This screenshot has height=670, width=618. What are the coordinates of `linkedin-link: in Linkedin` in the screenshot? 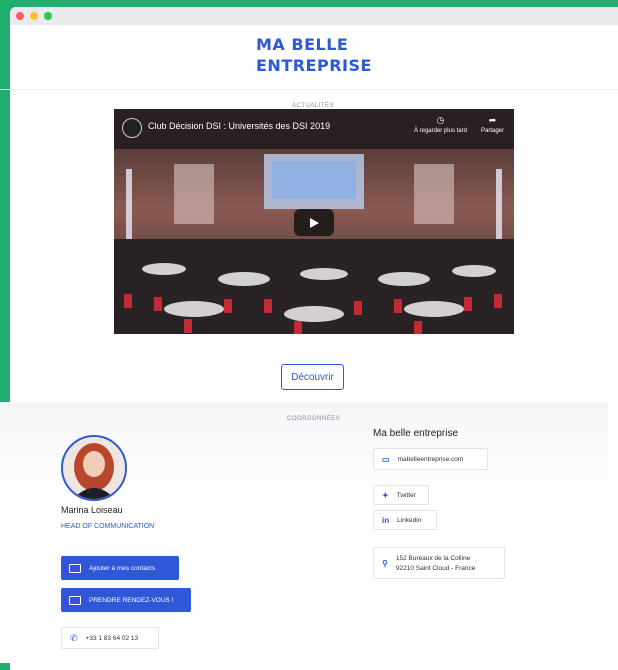 It's located at (405, 520).